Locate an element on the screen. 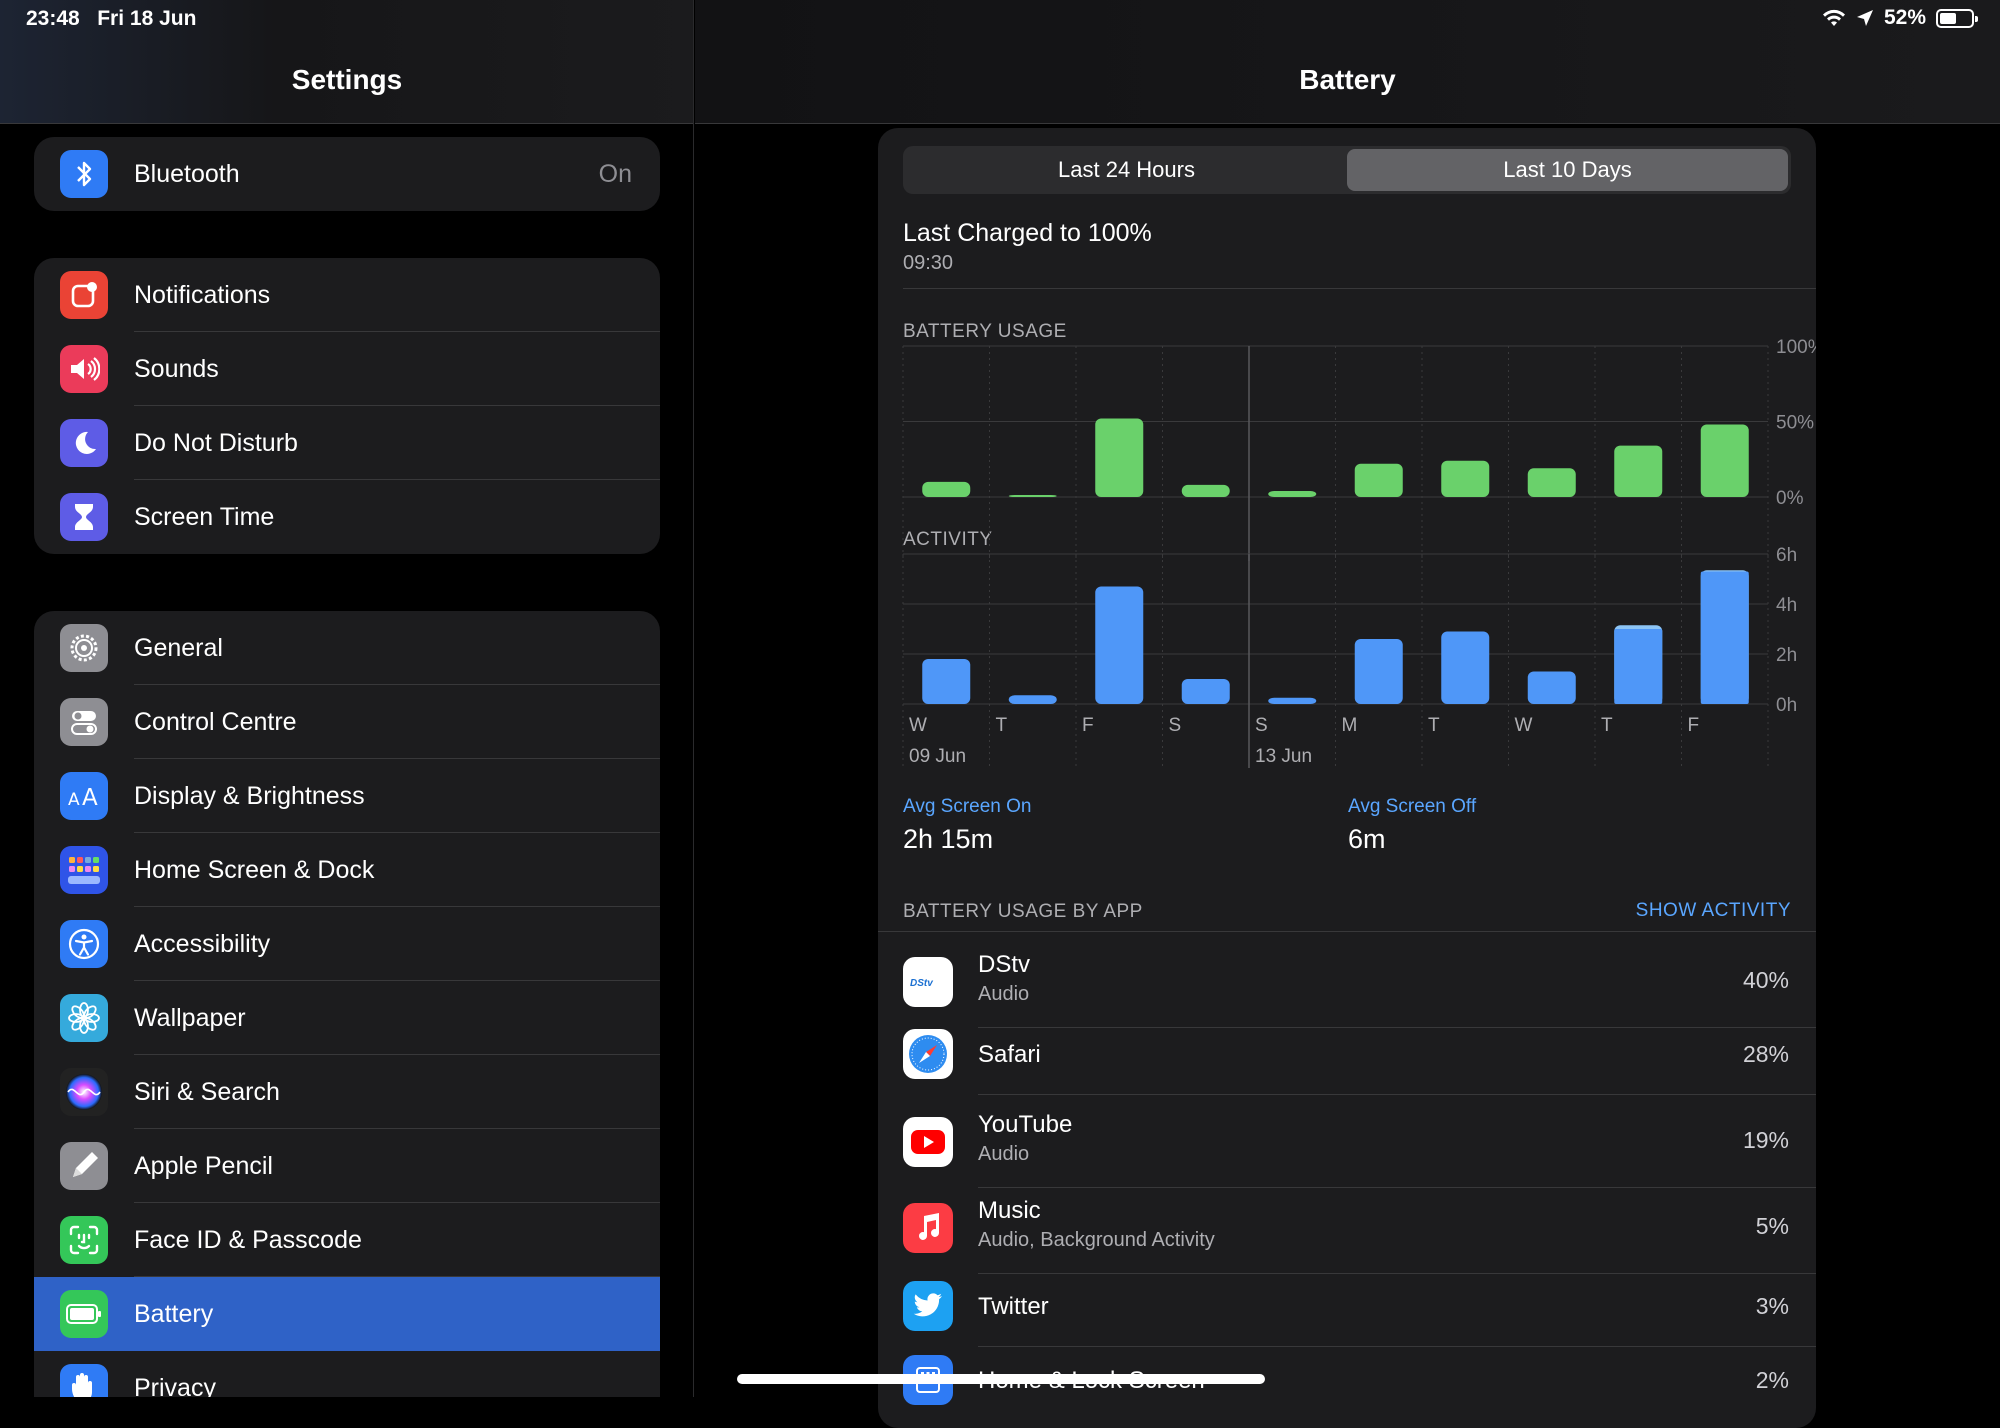  play-icon is located at coordinates (928, 1142).